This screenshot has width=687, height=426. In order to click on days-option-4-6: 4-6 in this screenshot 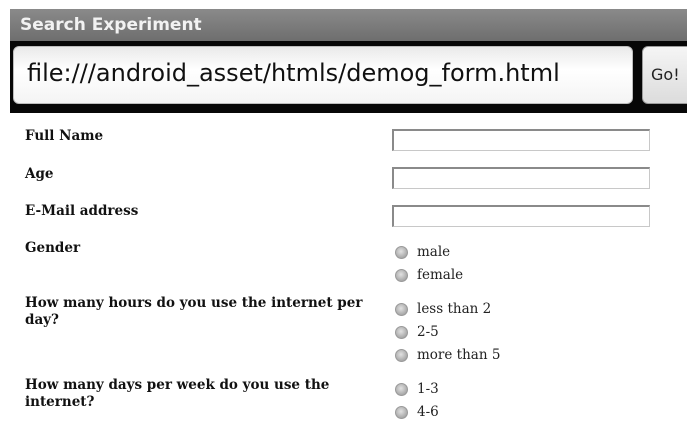, I will do `click(417, 412)`.